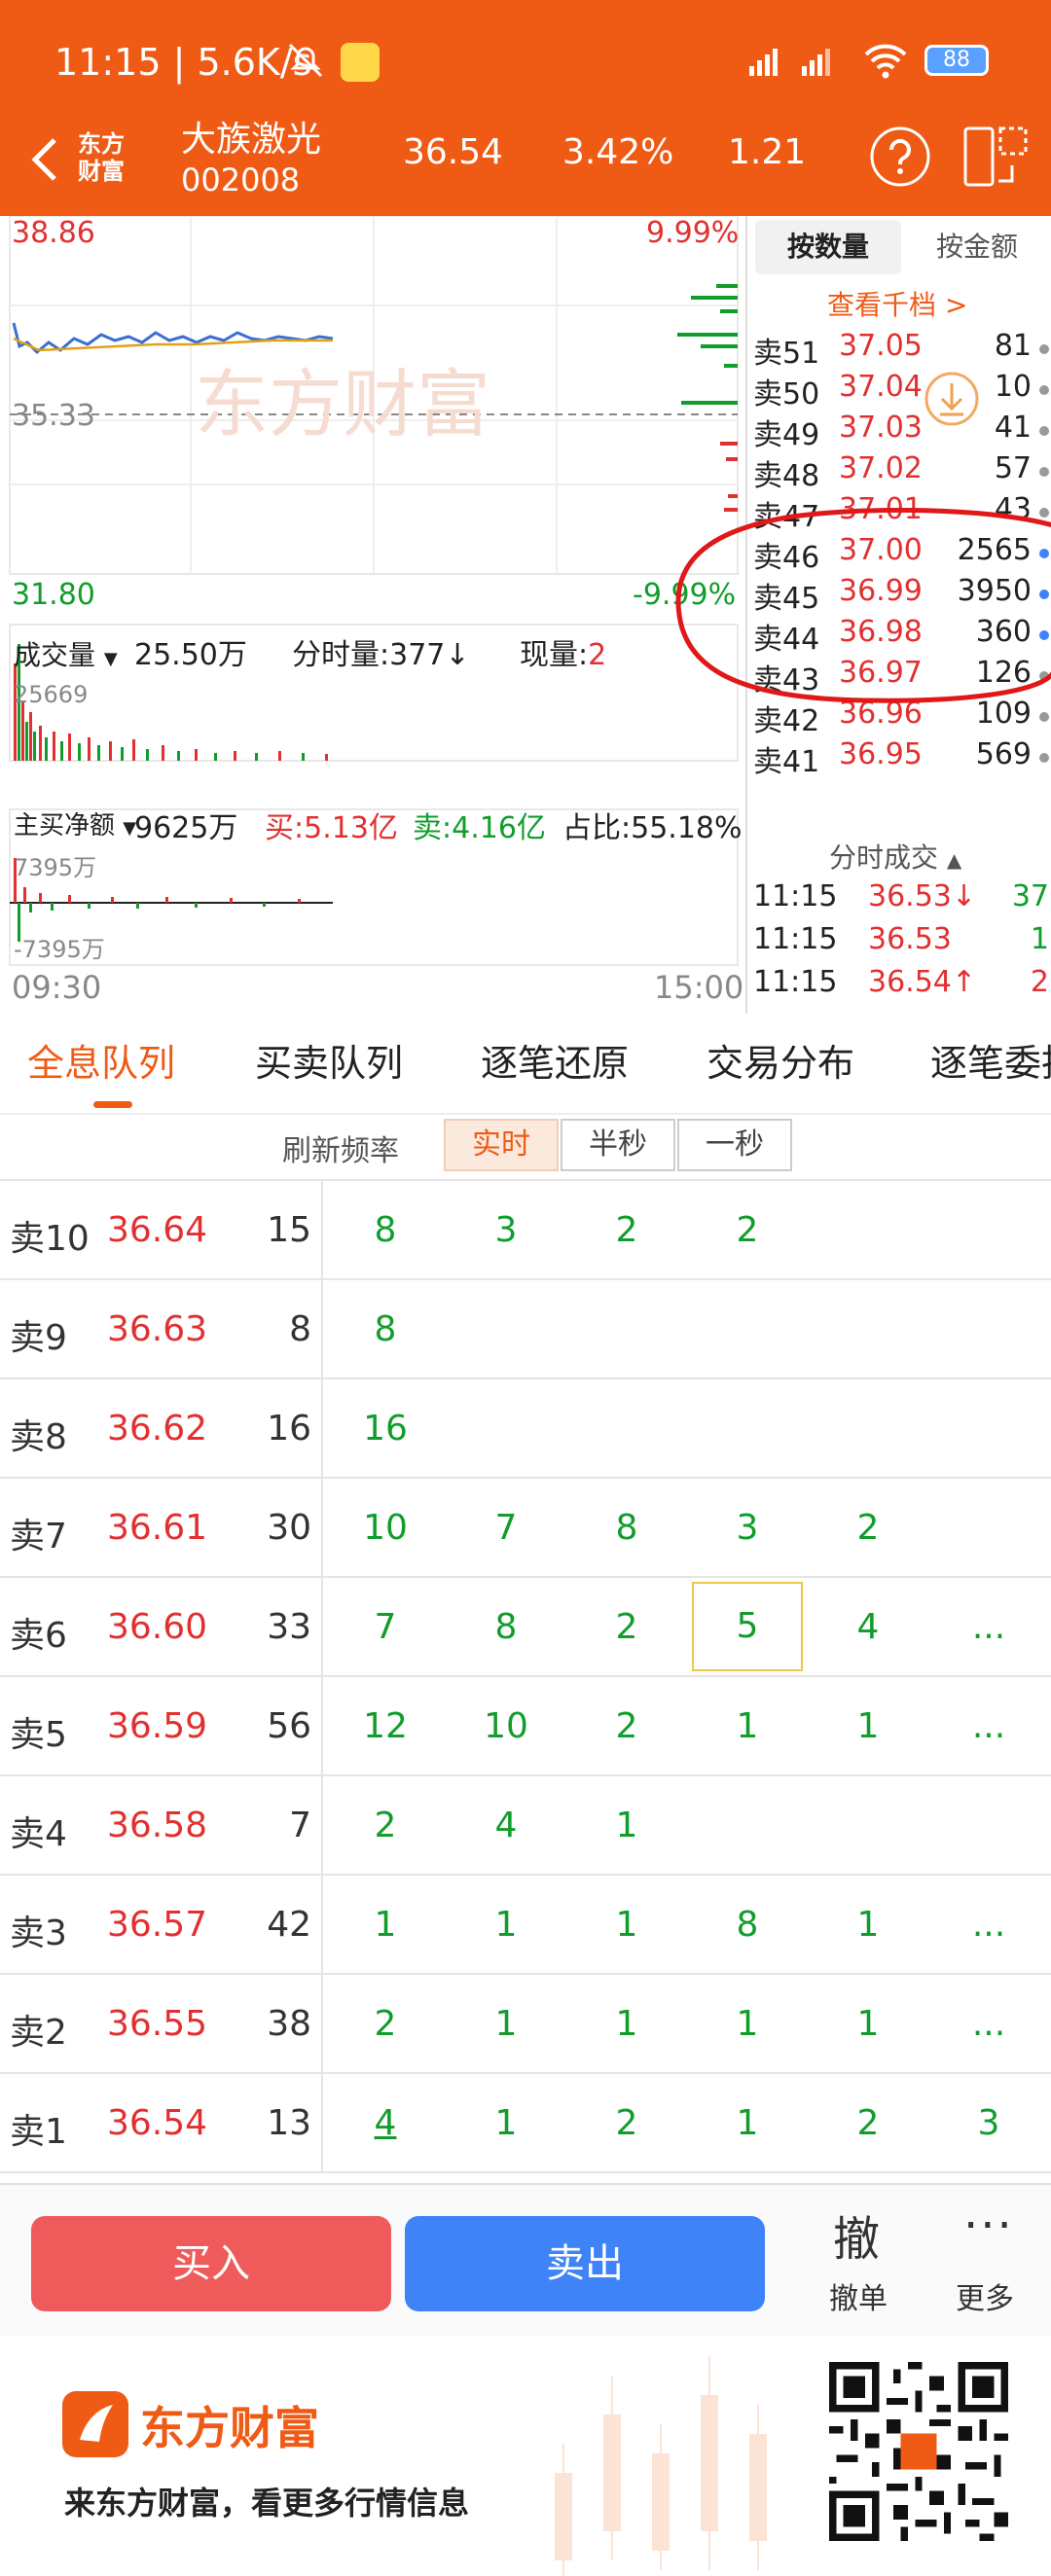  Describe the element at coordinates (157, 2123) in the screenshot. I see `queue-price: 36.54` at that location.